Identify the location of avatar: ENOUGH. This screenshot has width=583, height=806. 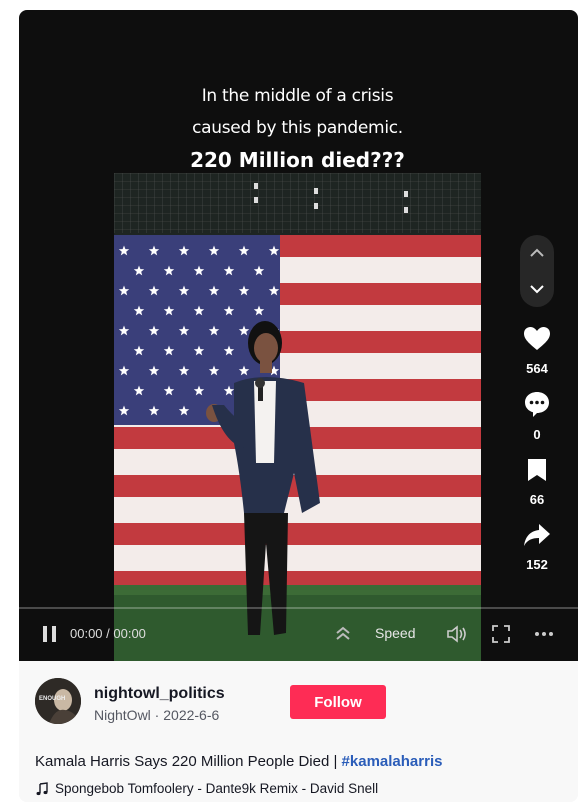
(58, 701).